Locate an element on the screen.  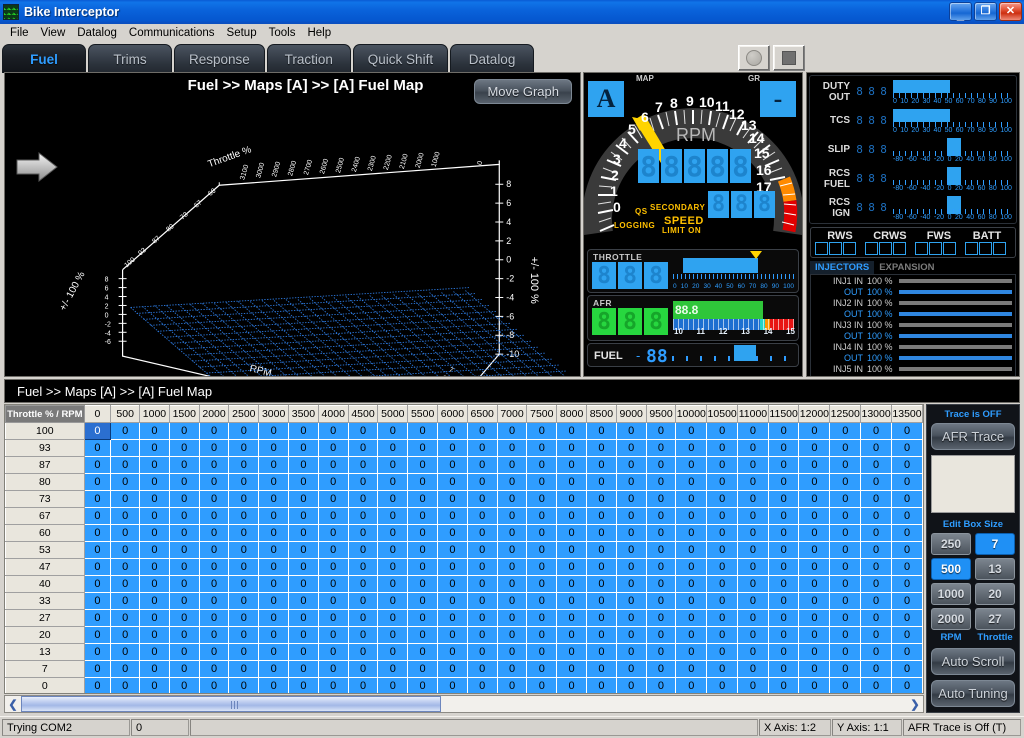
menu-communications: Communications is located at coordinates (172, 33).